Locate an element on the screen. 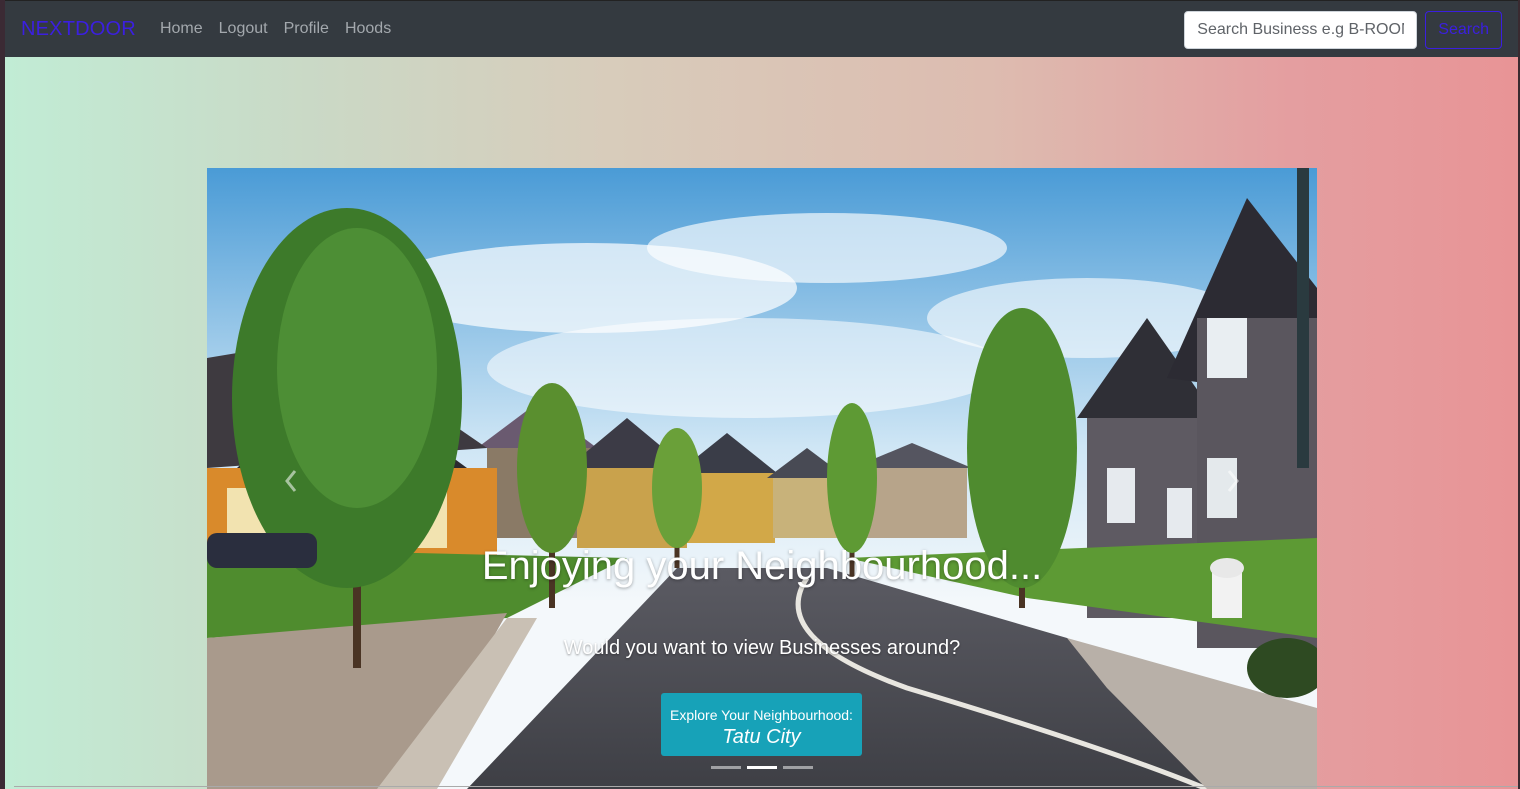  search-form: Search is located at coordinates (1343, 30).